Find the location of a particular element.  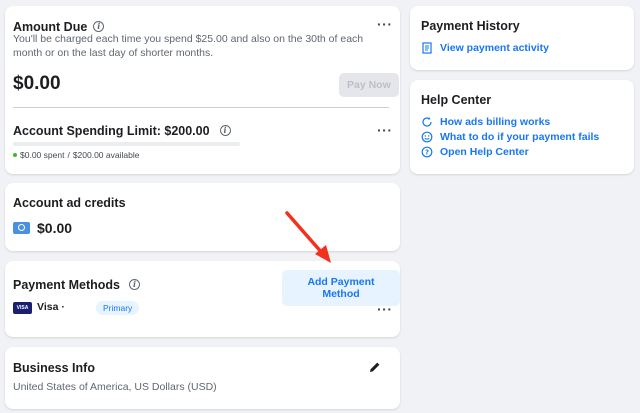

business-info-title: Business Info is located at coordinates (54, 368).